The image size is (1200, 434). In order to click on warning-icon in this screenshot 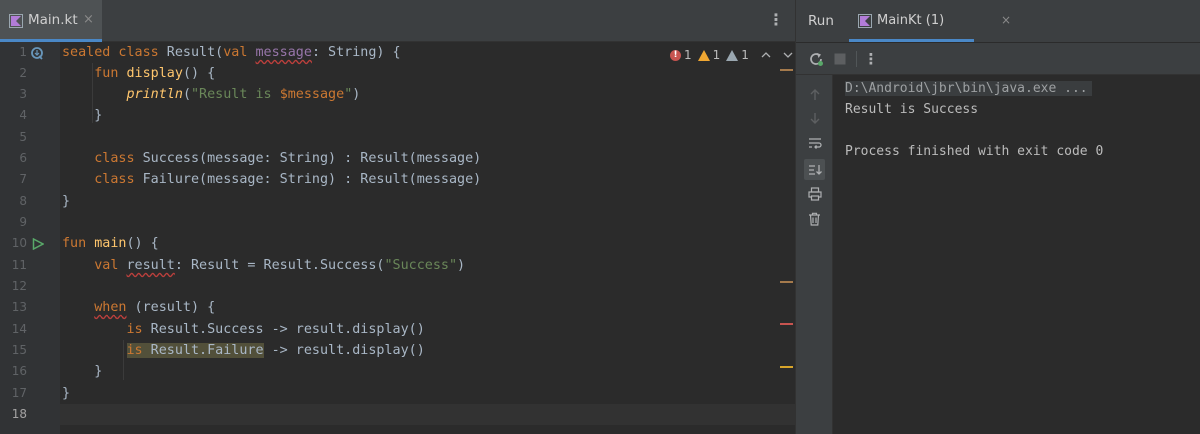, I will do `click(703, 55)`.